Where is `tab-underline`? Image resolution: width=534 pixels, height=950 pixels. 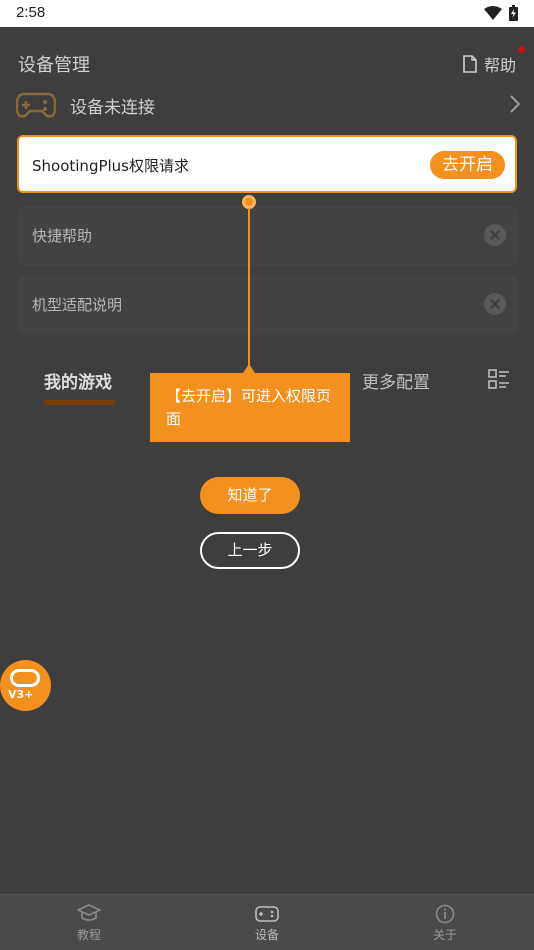
tab-underline is located at coordinates (79, 402).